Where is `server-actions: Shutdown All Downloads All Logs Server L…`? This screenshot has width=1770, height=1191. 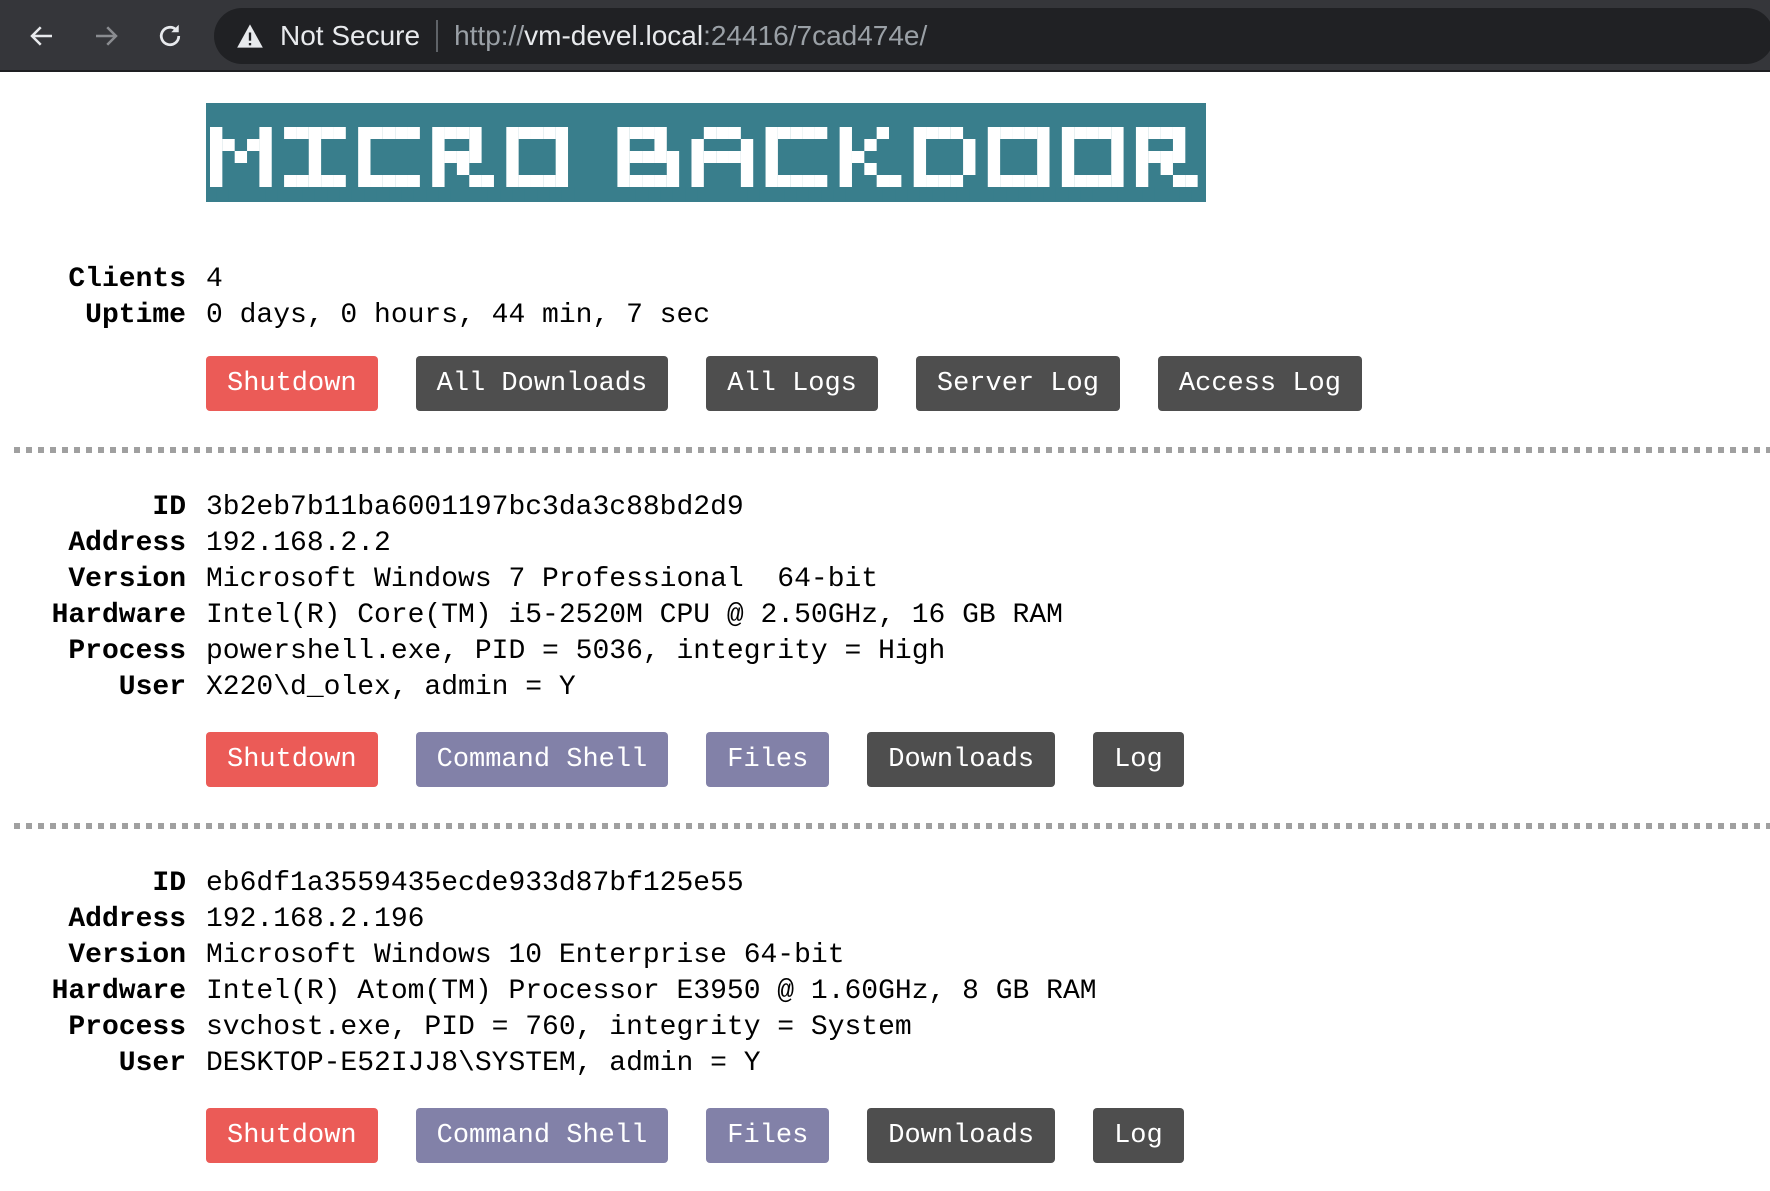
server-actions: Shutdown All Downloads All Logs Server L… is located at coordinates (784, 383).